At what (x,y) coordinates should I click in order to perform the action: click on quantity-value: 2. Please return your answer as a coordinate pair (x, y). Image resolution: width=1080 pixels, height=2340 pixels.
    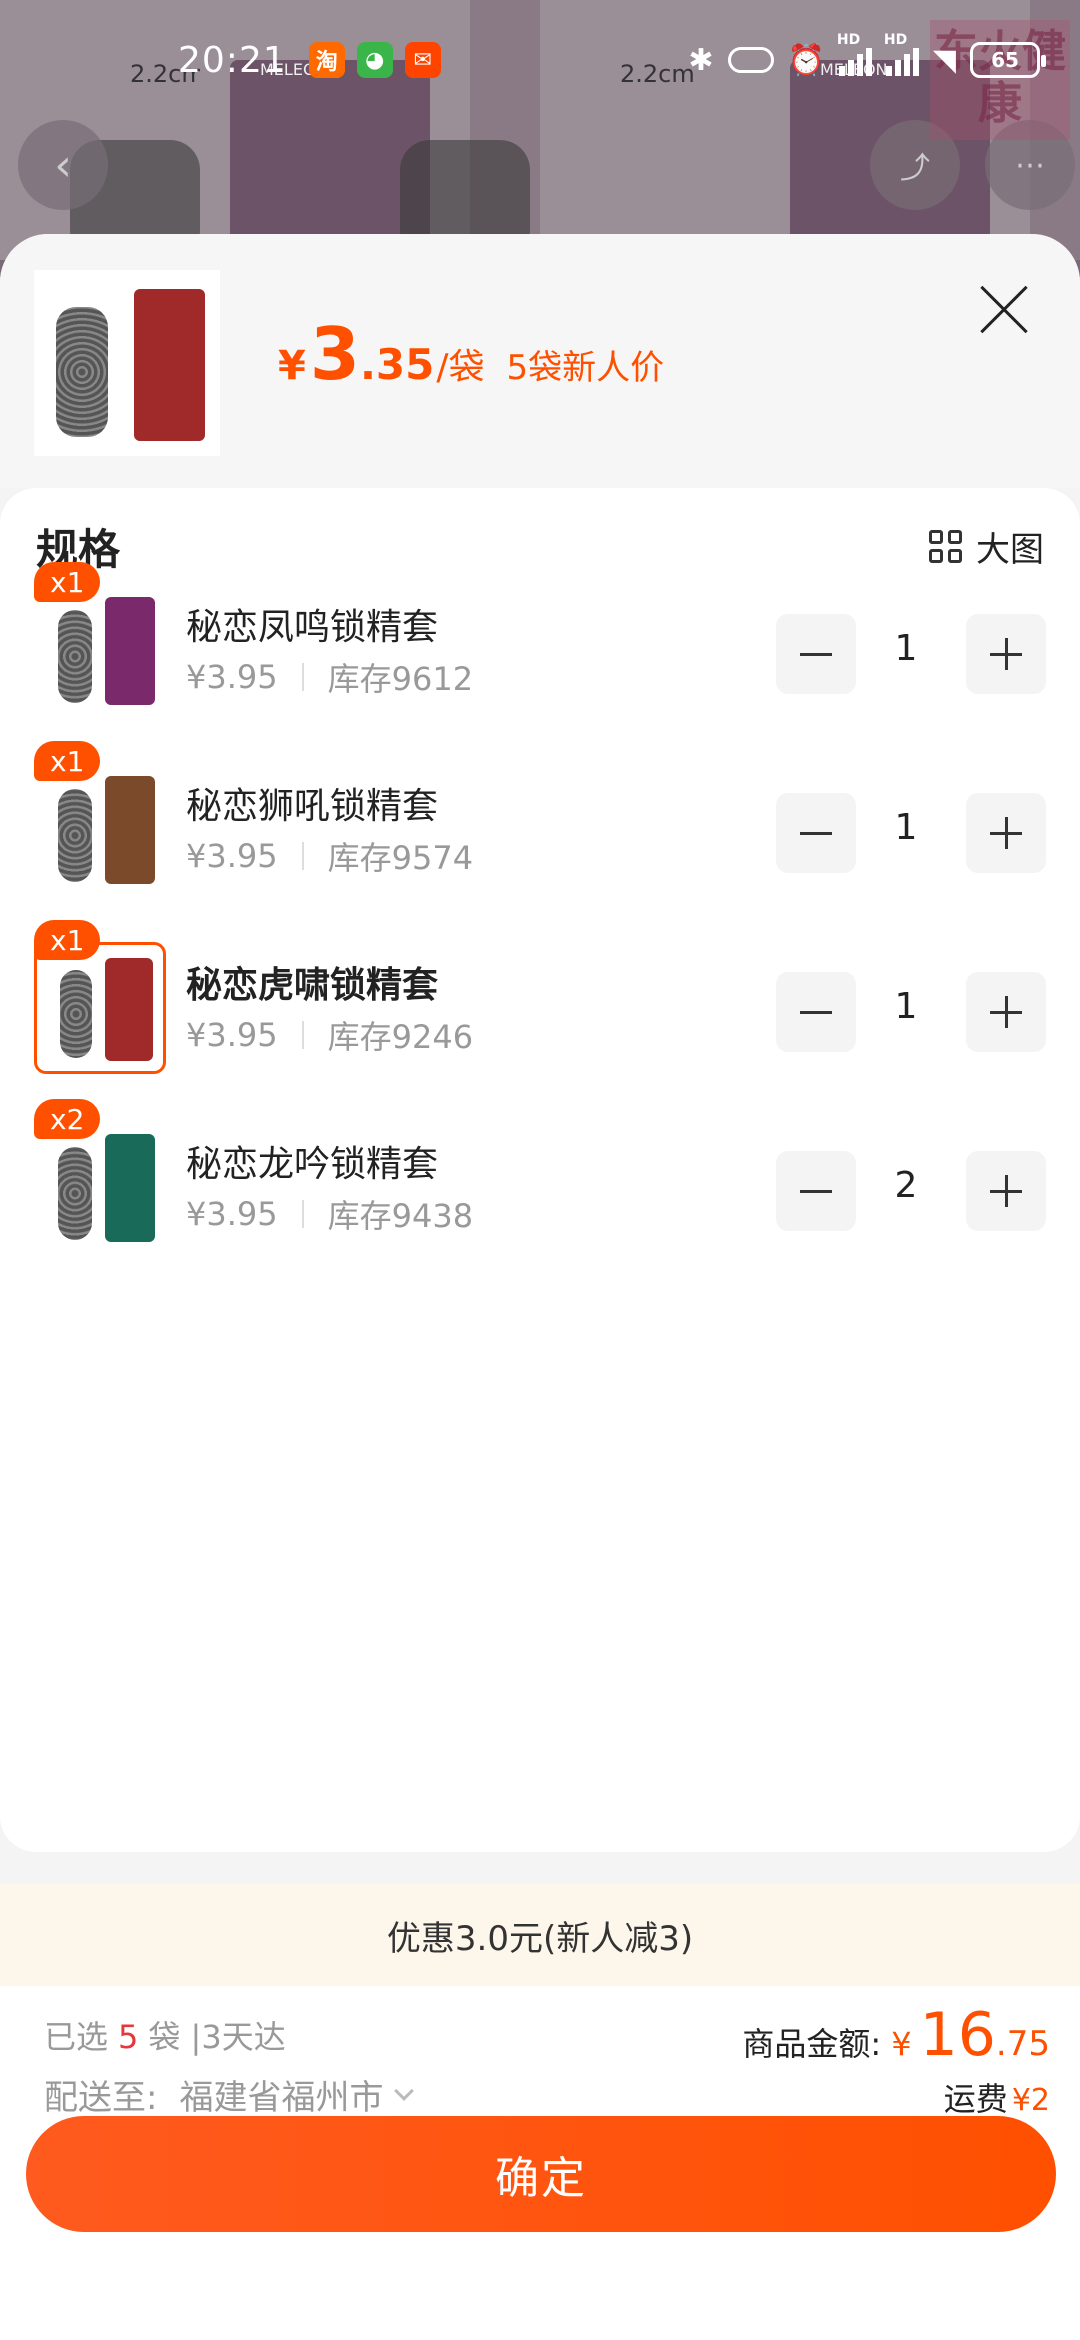
    Looking at the image, I should click on (906, 1185).